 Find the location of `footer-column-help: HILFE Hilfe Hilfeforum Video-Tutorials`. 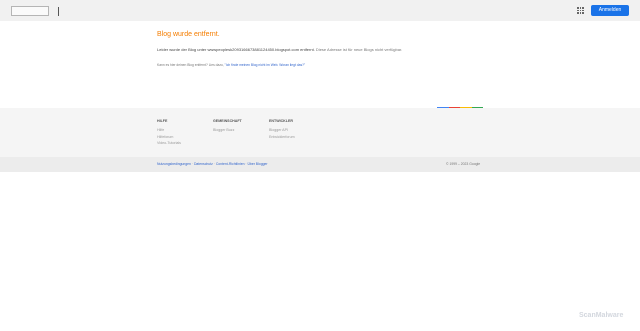

footer-column-help: HILFE Hilfe Hilfeforum Video-Tutorials is located at coordinates (169, 133).